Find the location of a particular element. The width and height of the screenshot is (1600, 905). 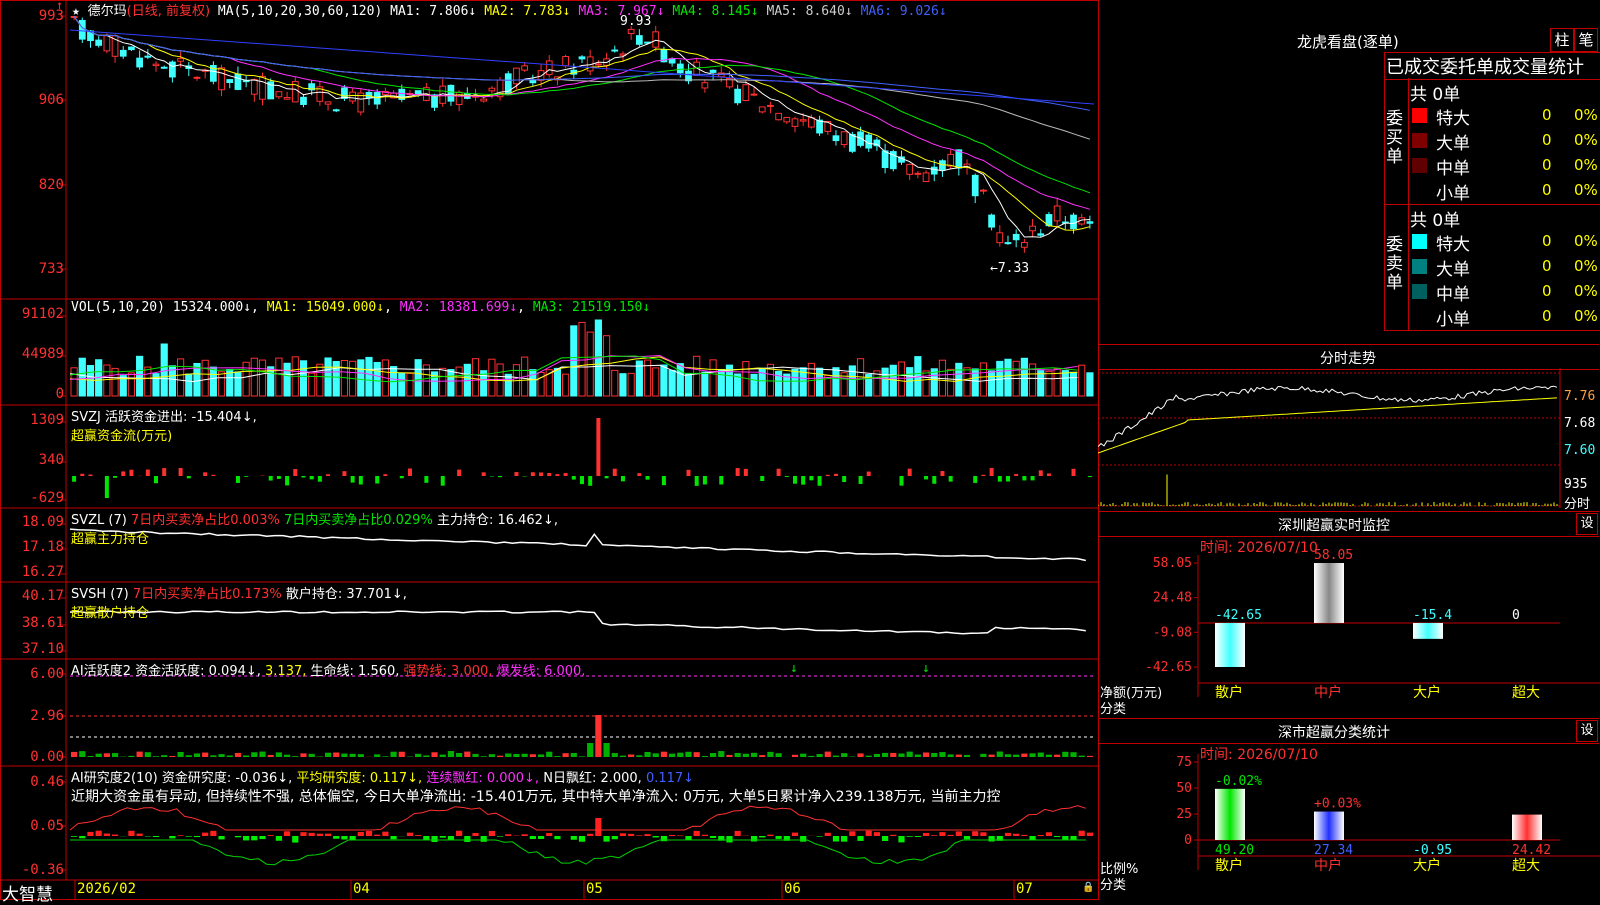

chart-tick-label: 0 is located at coordinates (1188, 840).